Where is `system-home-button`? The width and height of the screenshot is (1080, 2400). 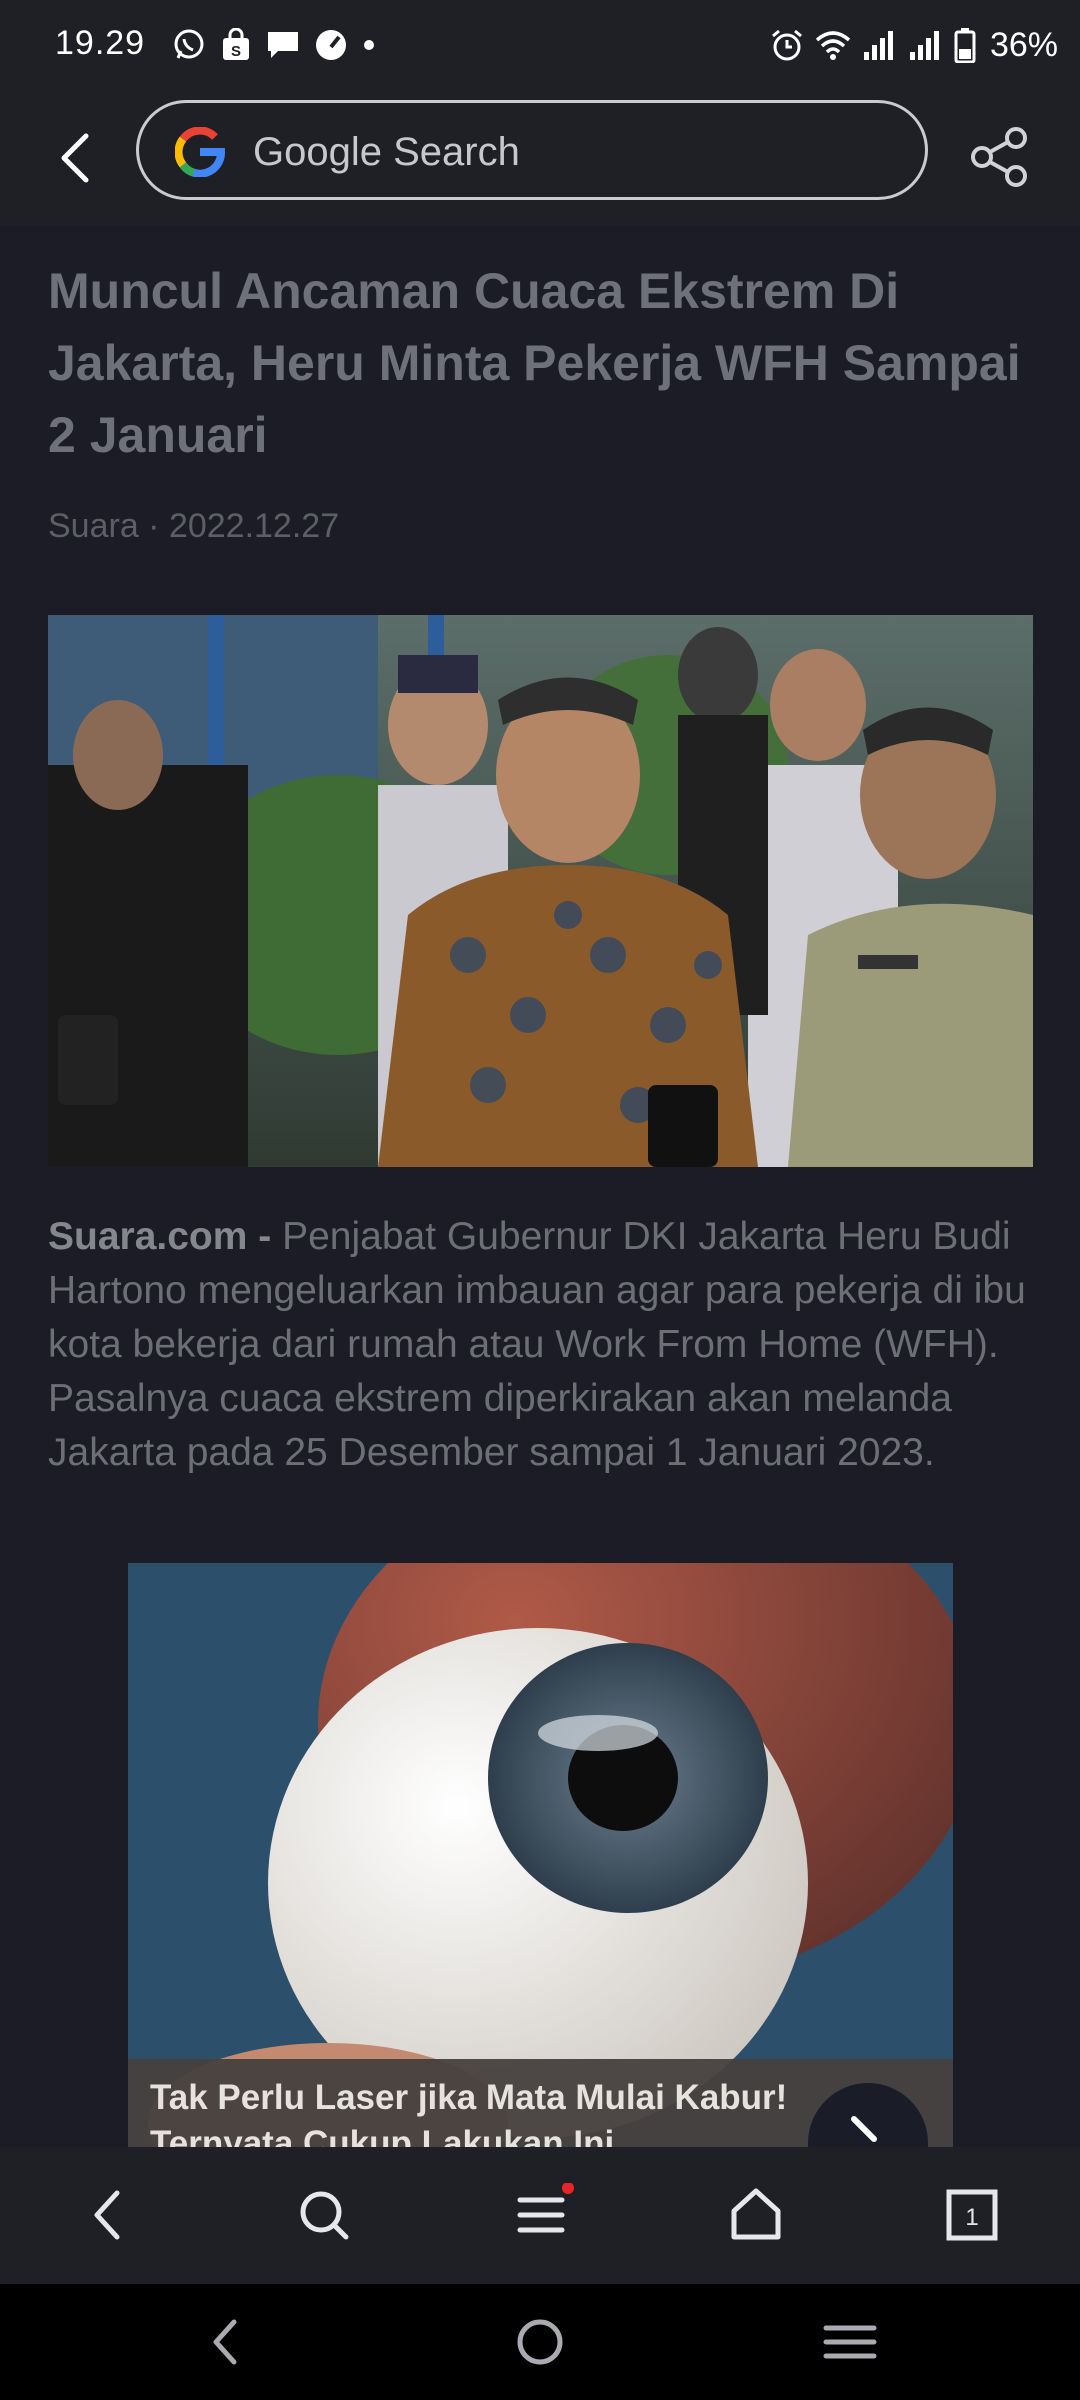 system-home-button is located at coordinates (540, 2342).